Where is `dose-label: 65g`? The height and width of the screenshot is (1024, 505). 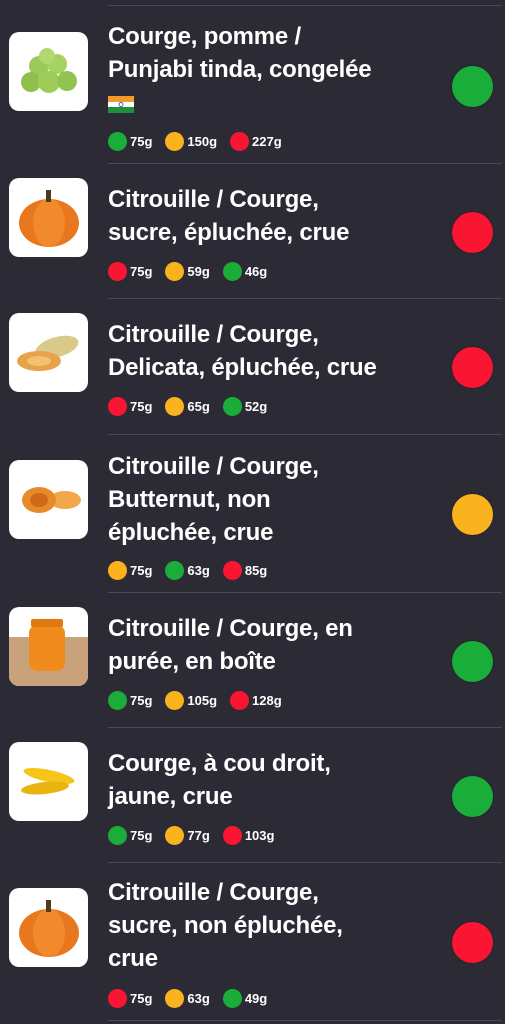
dose-label: 65g is located at coordinates (198, 406).